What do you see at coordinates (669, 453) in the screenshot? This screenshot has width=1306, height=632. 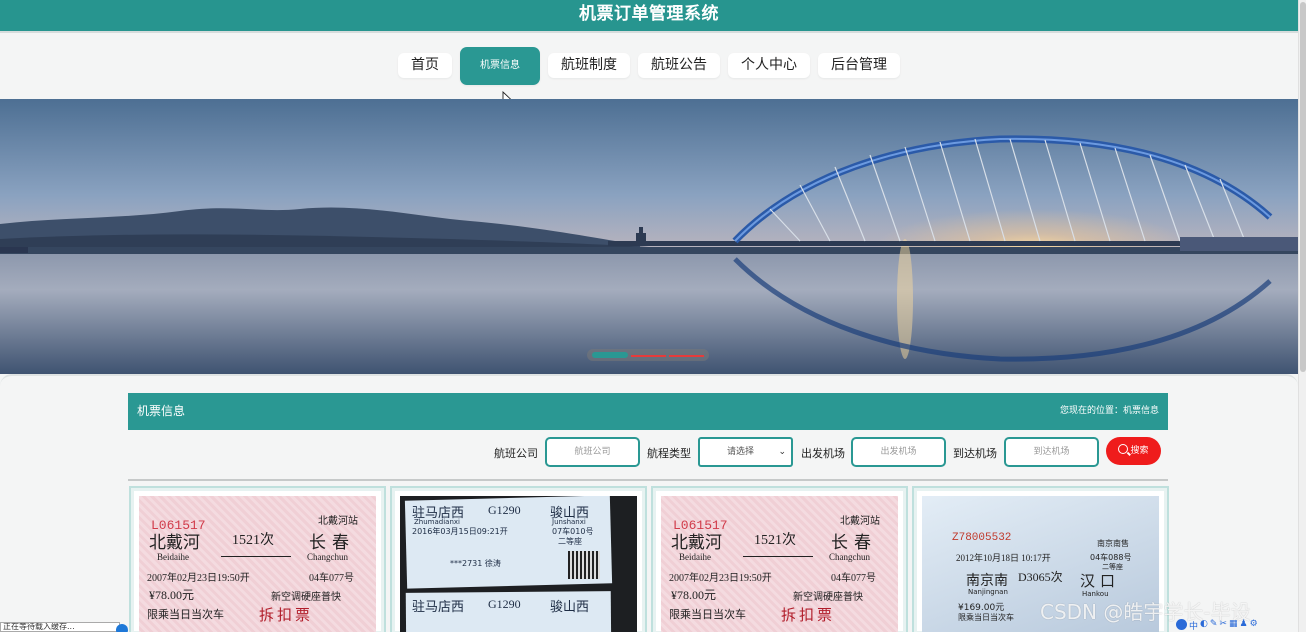 I see `trip-type-label: 航程类型` at bounding box center [669, 453].